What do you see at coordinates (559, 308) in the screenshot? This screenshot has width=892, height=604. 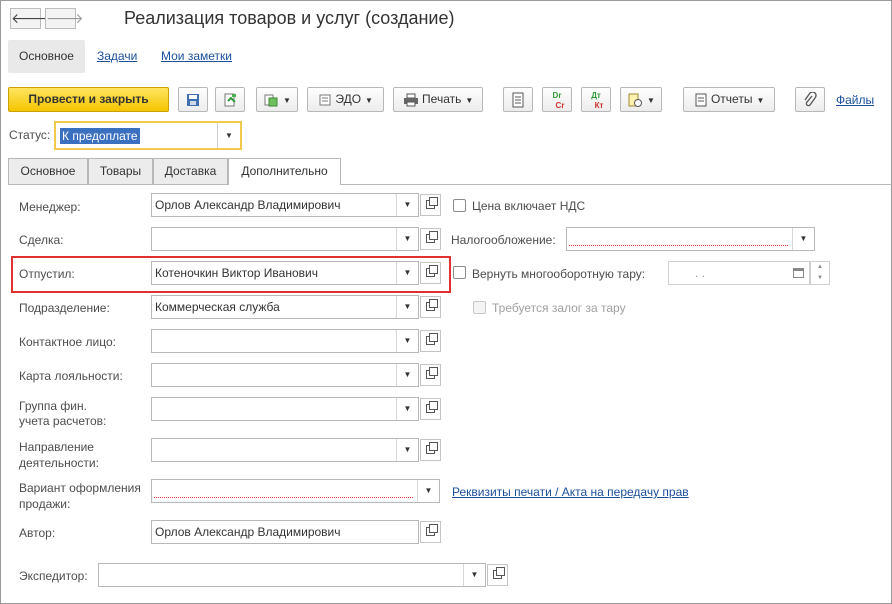 I see `deposit-required-label: Требуется залог за тару` at bounding box center [559, 308].